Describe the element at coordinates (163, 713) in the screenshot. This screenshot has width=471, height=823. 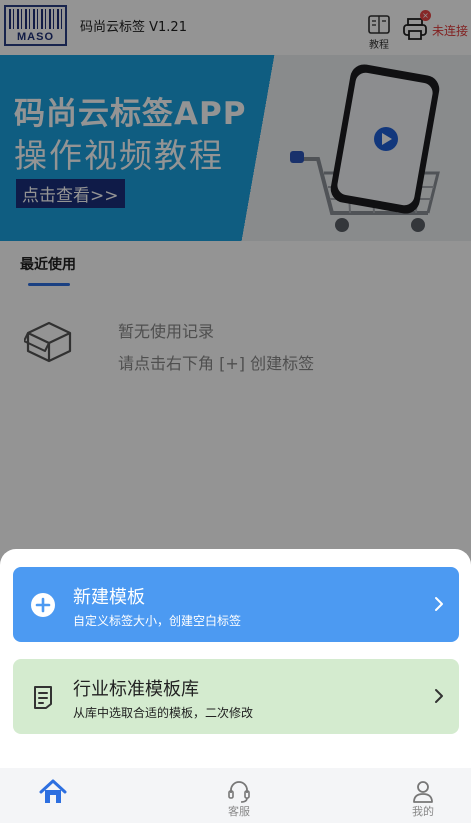
I see `template-library-subtitle: 从库中选取合适的模板，二次修改` at that location.